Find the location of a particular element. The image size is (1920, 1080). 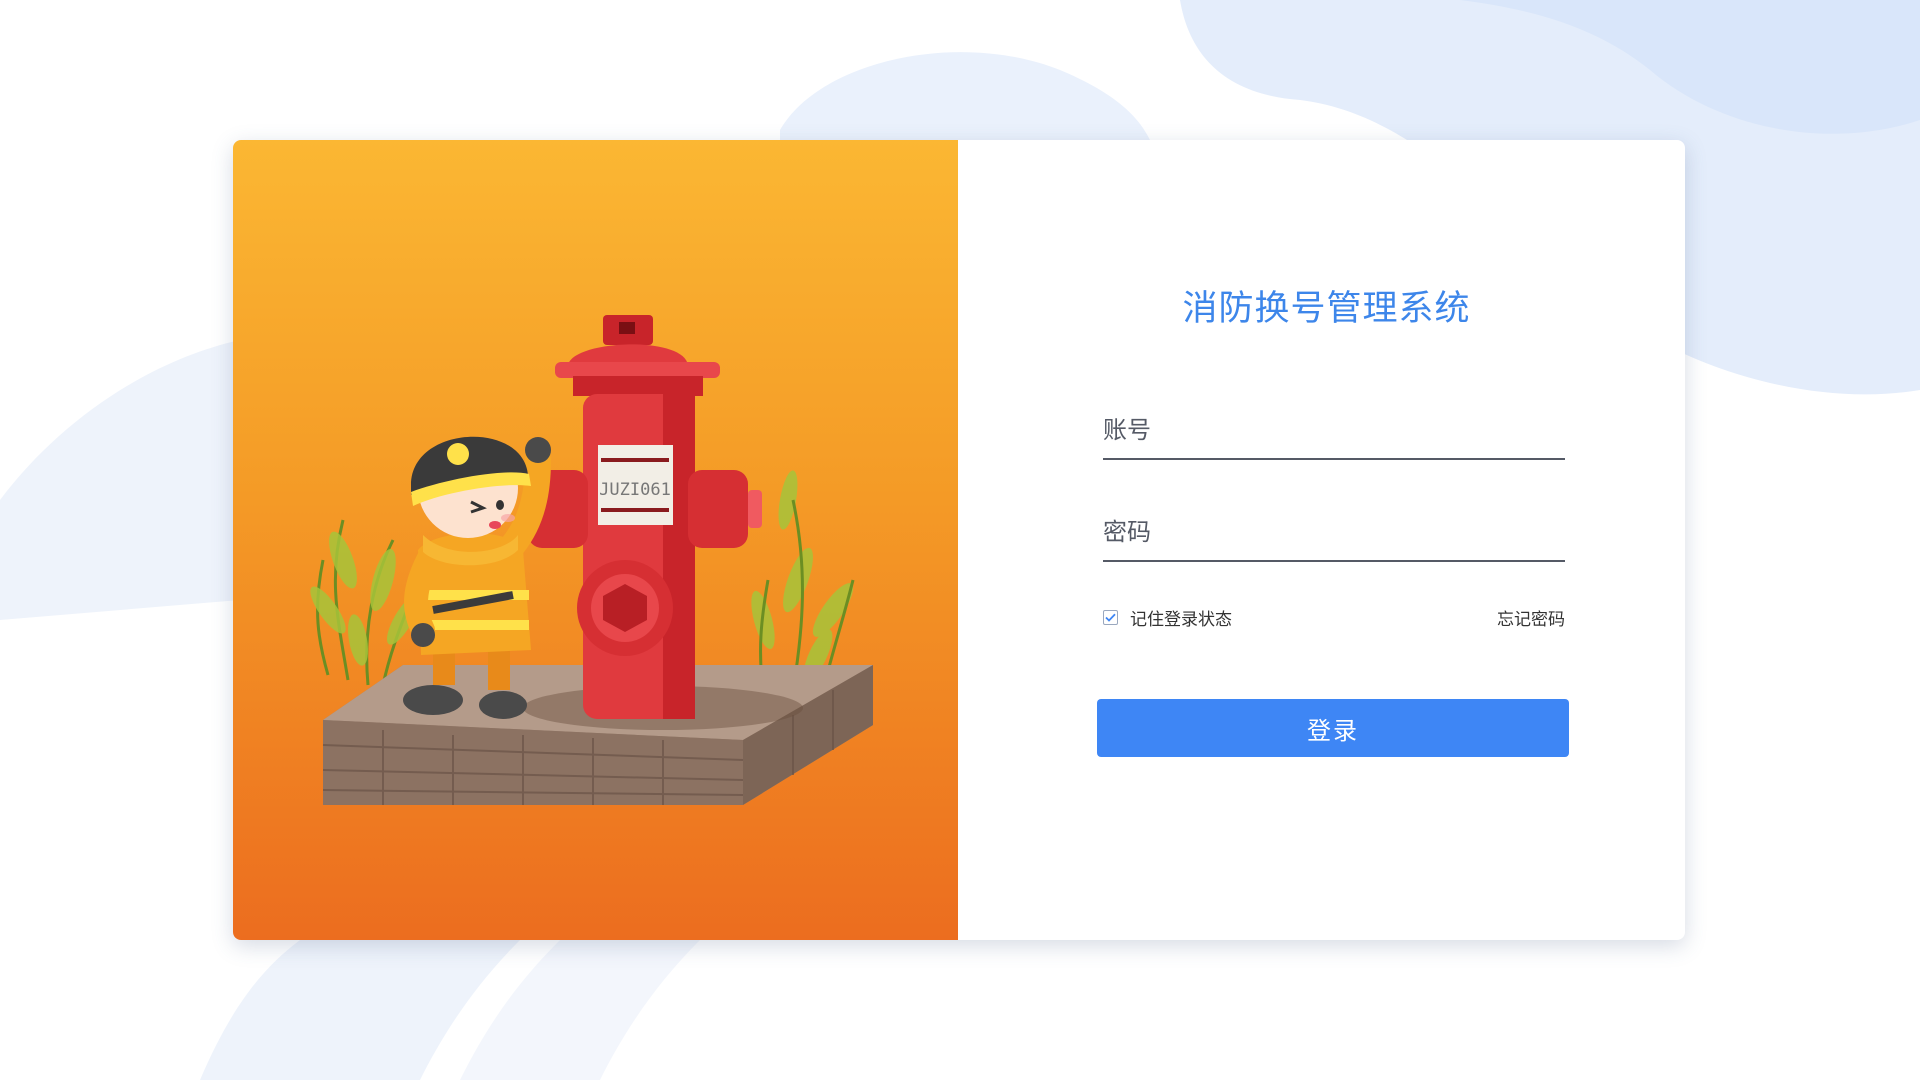

account-input is located at coordinates (1334, 437).